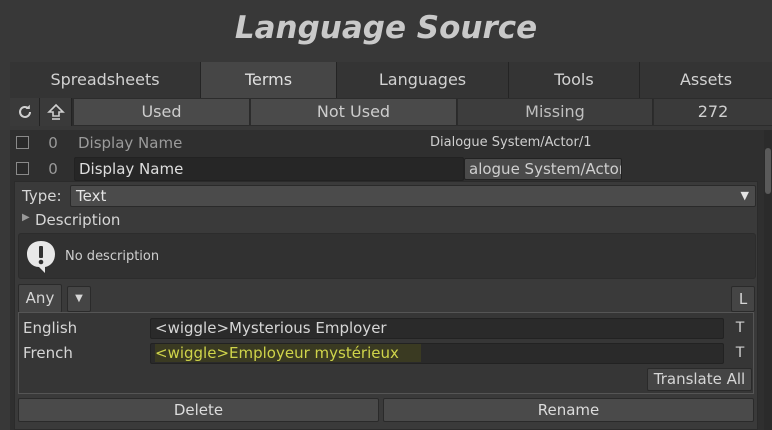 The width and height of the screenshot is (772, 430). What do you see at coordinates (48, 353) in the screenshot?
I see `language-name-french: French` at bounding box center [48, 353].